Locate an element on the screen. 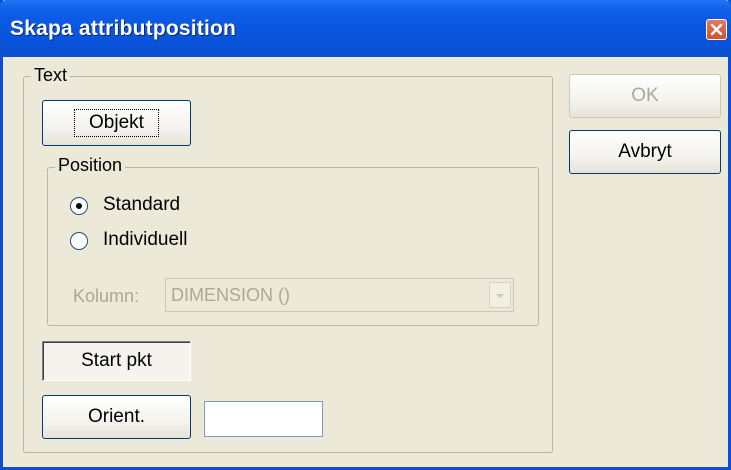 The height and width of the screenshot is (470, 731). dropdown-arrow-button is located at coordinates (500, 295).